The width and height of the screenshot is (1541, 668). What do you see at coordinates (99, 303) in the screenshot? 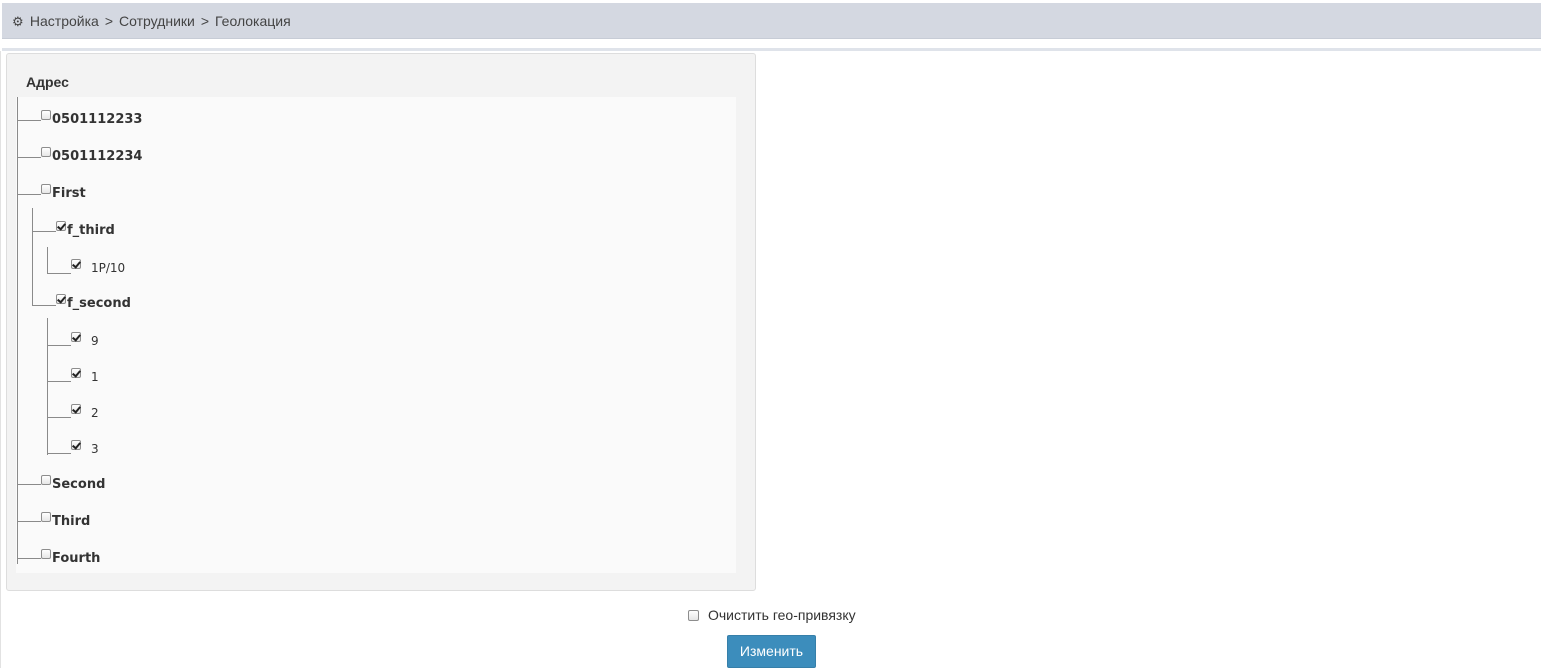
I see `tree-item-label: f_second` at bounding box center [99, 303].